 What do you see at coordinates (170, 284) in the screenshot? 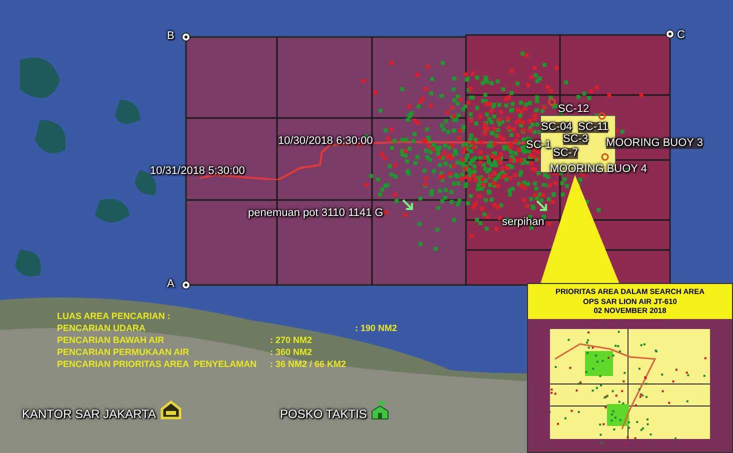
I see `corner-label: A` at bounding box center [170, 284].